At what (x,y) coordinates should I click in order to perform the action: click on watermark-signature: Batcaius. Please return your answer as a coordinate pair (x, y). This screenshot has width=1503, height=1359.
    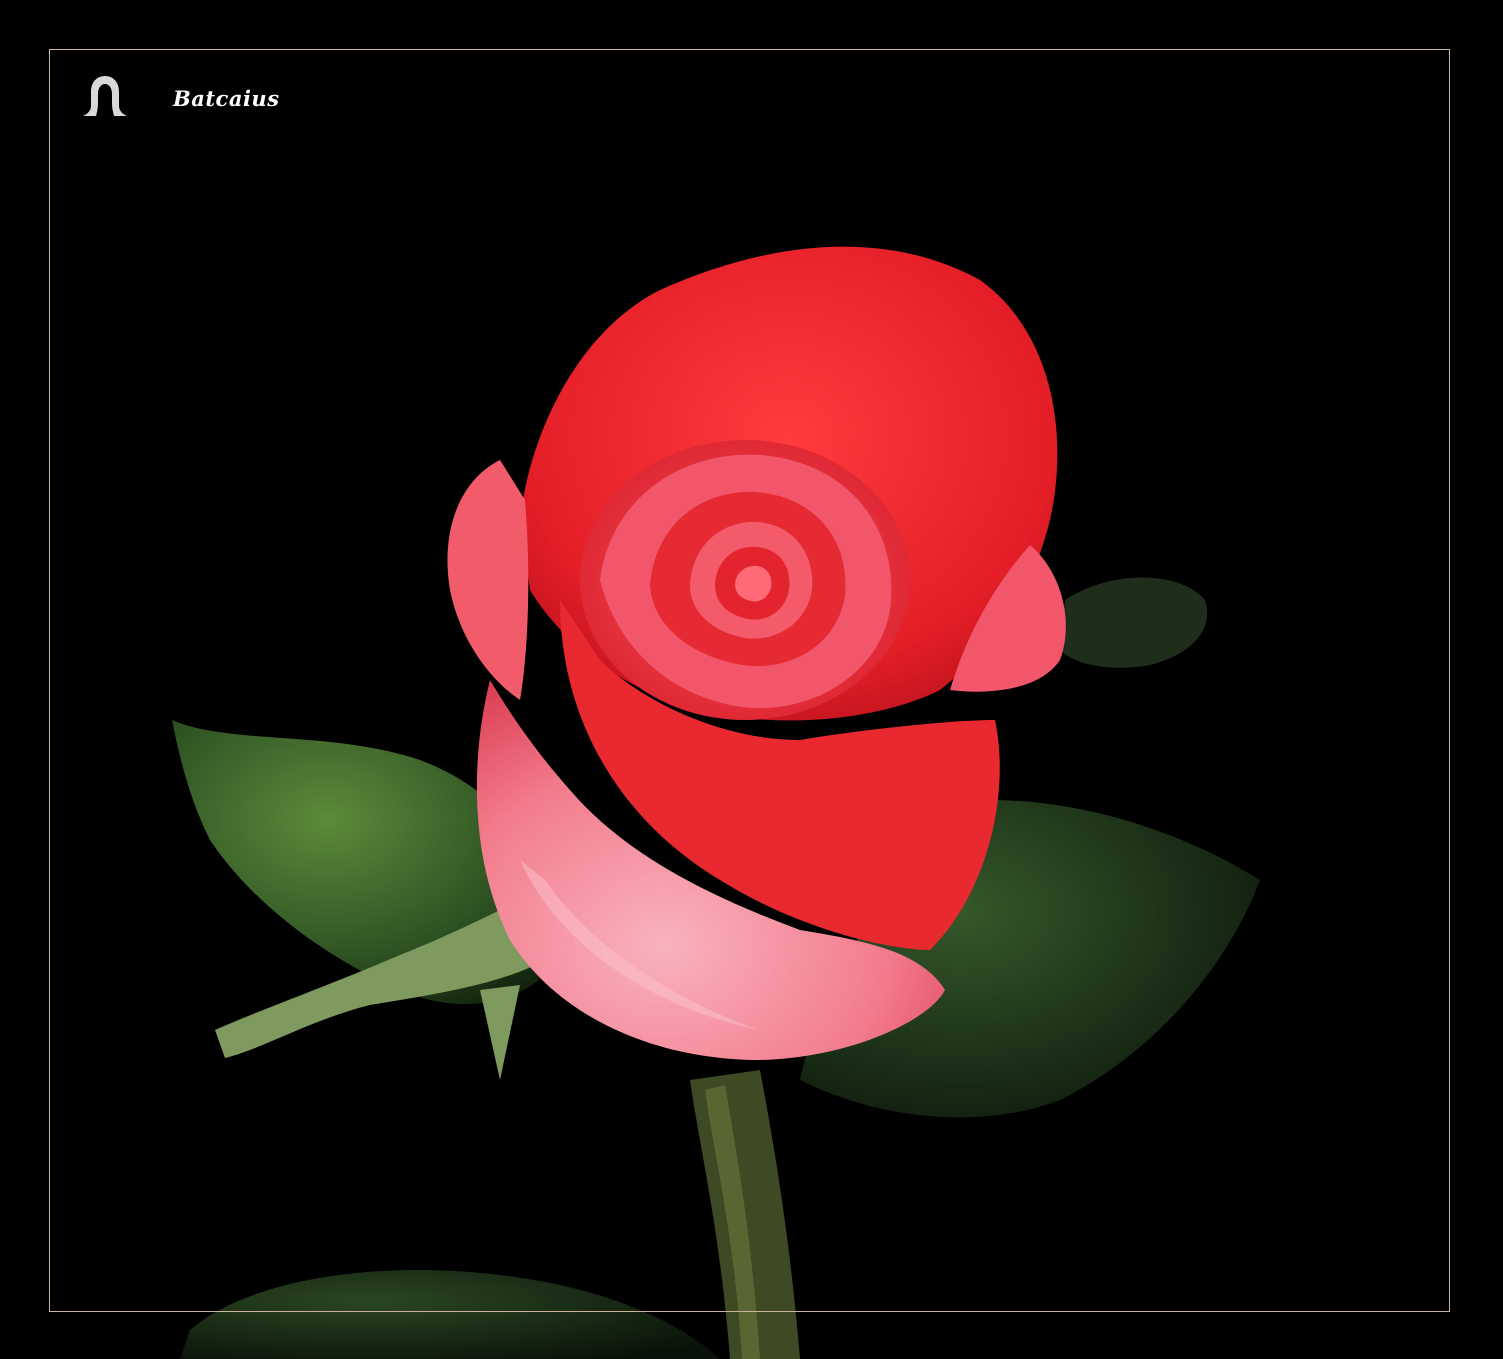
    Looking at the image, I should click on (226, 98).